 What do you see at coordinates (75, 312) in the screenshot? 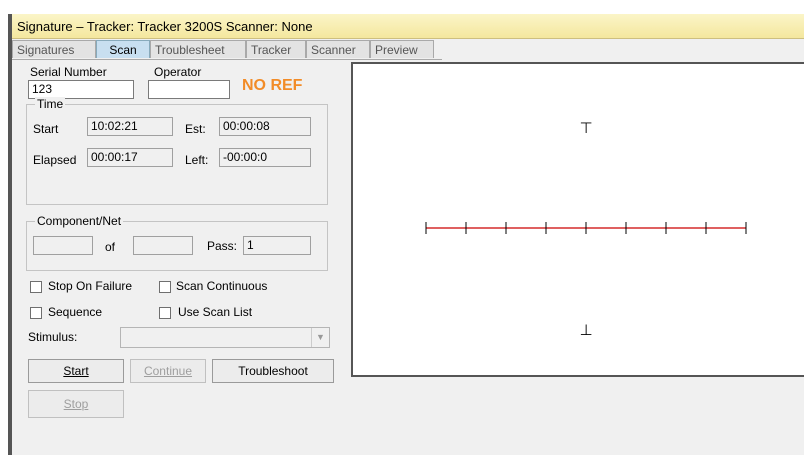
I see `sequence-label: Sequence` at bounding box center [75, 312].